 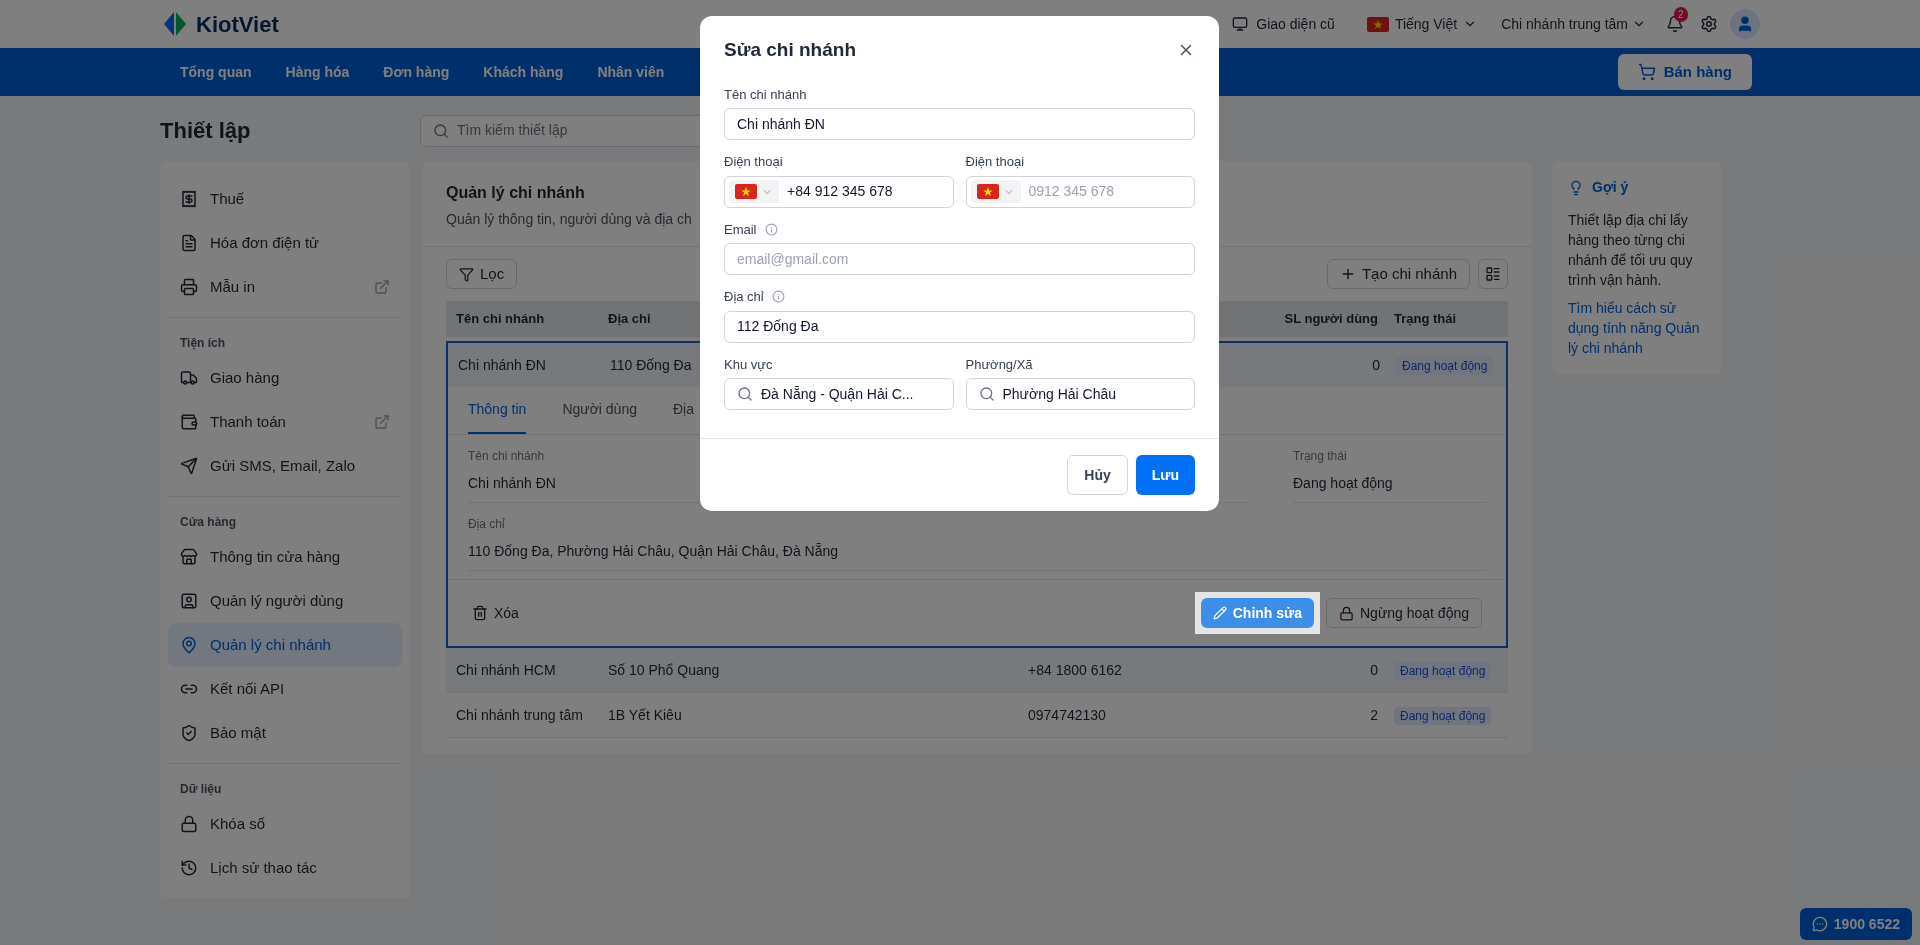 What do you see at coordinates (1610, 187) in the screenshot?
I see `hint-title: Gợi ý` at bounding box center [1610, 187].